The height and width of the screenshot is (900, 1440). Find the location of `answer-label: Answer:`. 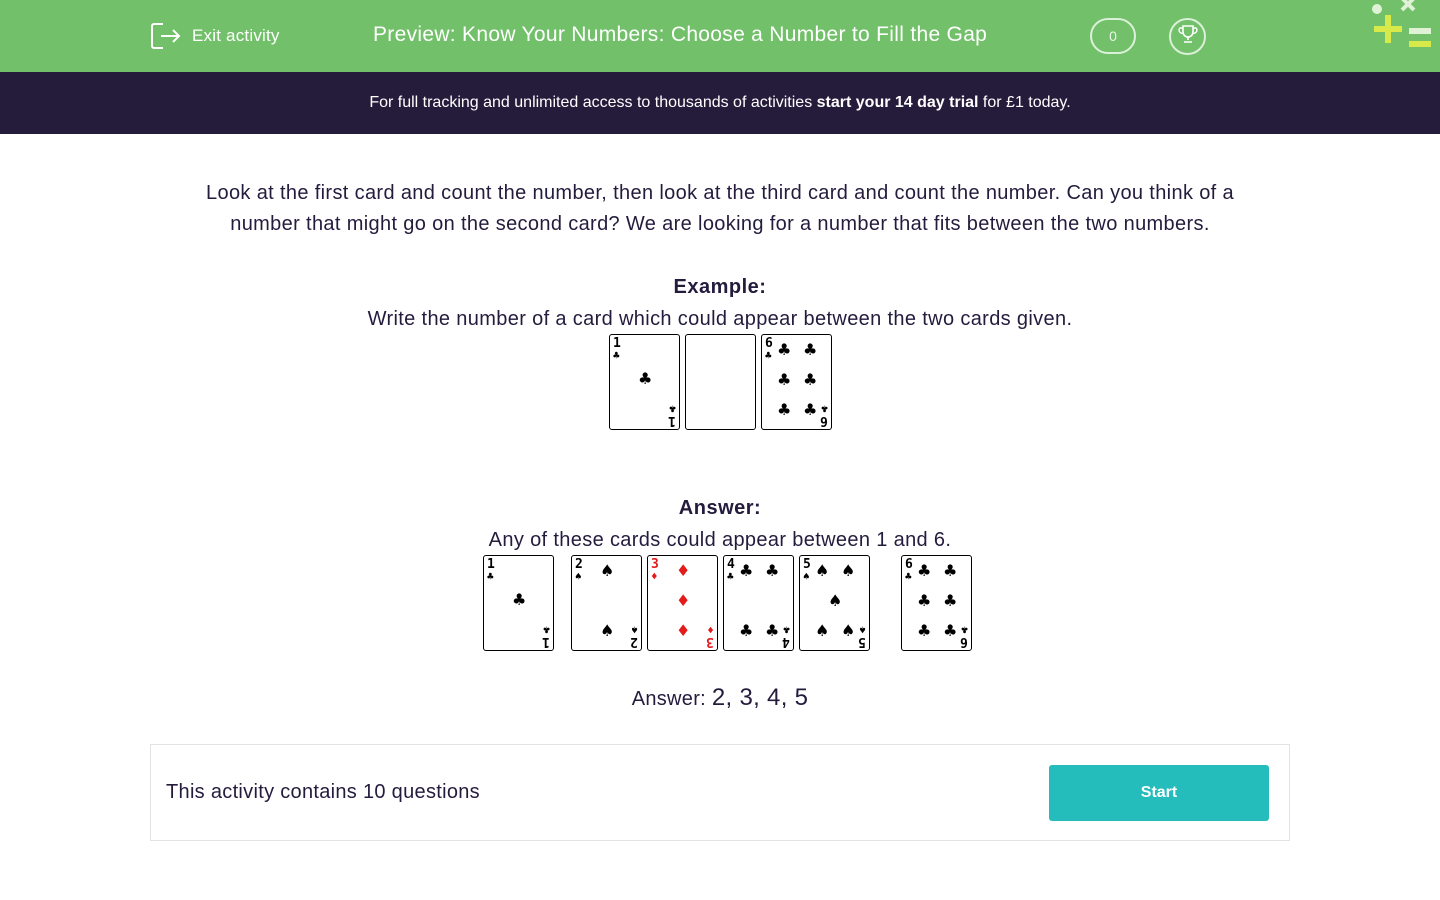

answer-label: Answer: is located at coordinates (671, 699).